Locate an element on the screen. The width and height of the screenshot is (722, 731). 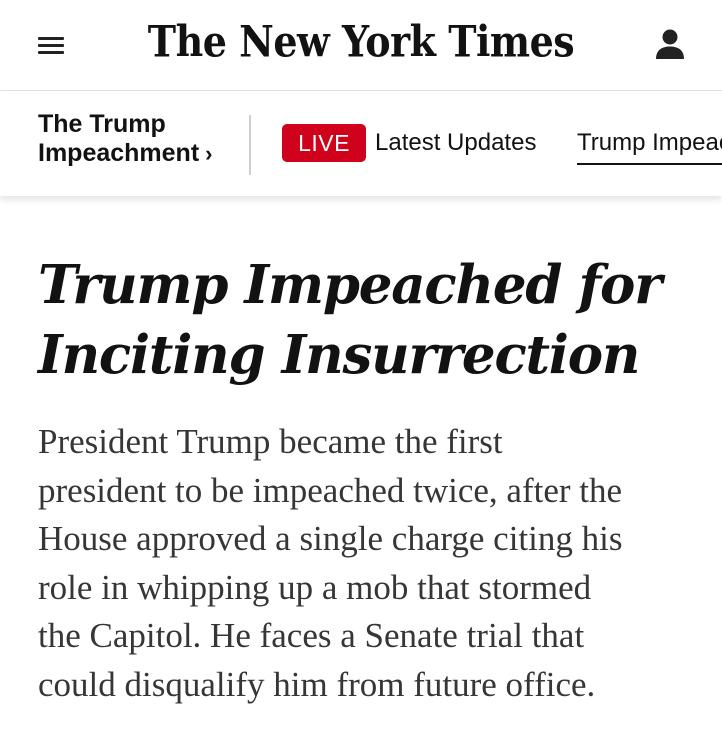
chevron-right-icon: › is located at coordinates (209, 153).